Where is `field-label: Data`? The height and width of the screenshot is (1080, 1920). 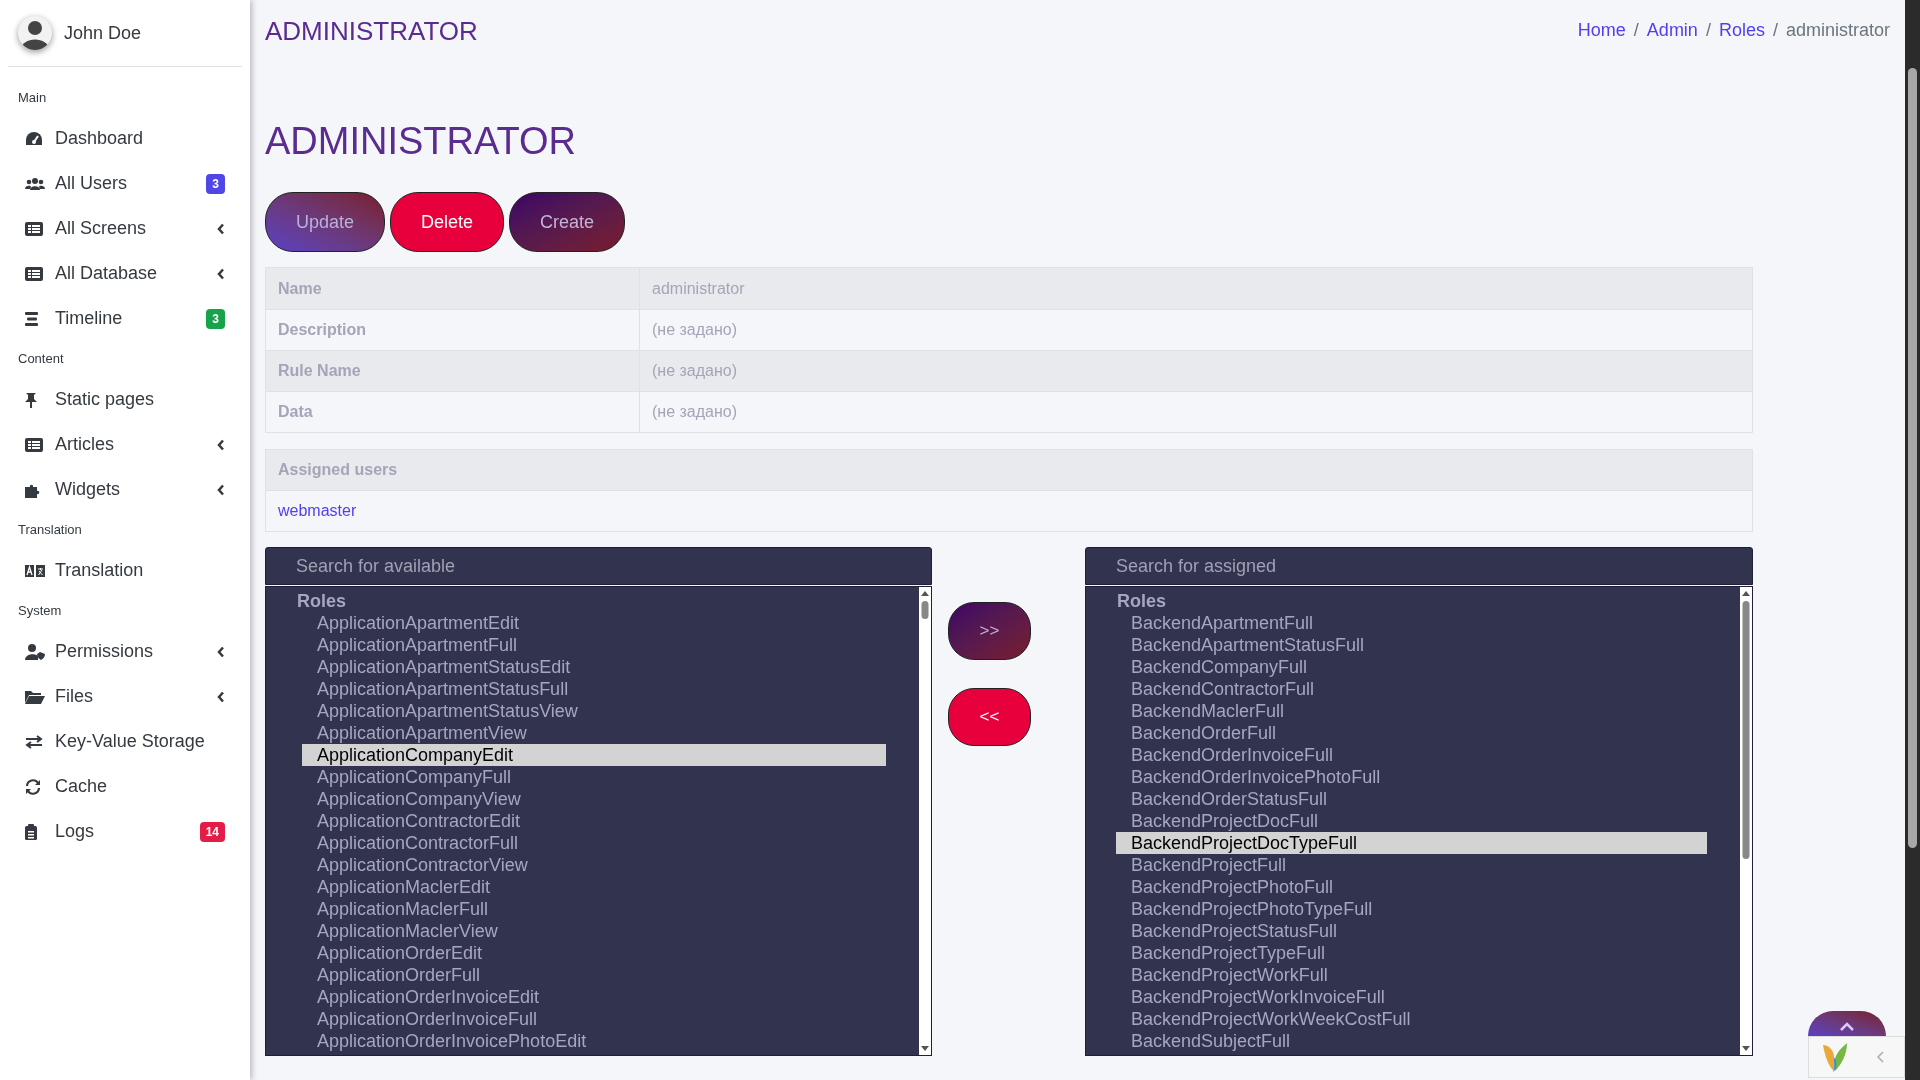 field-label: Data is located at coordinates (295, 412).